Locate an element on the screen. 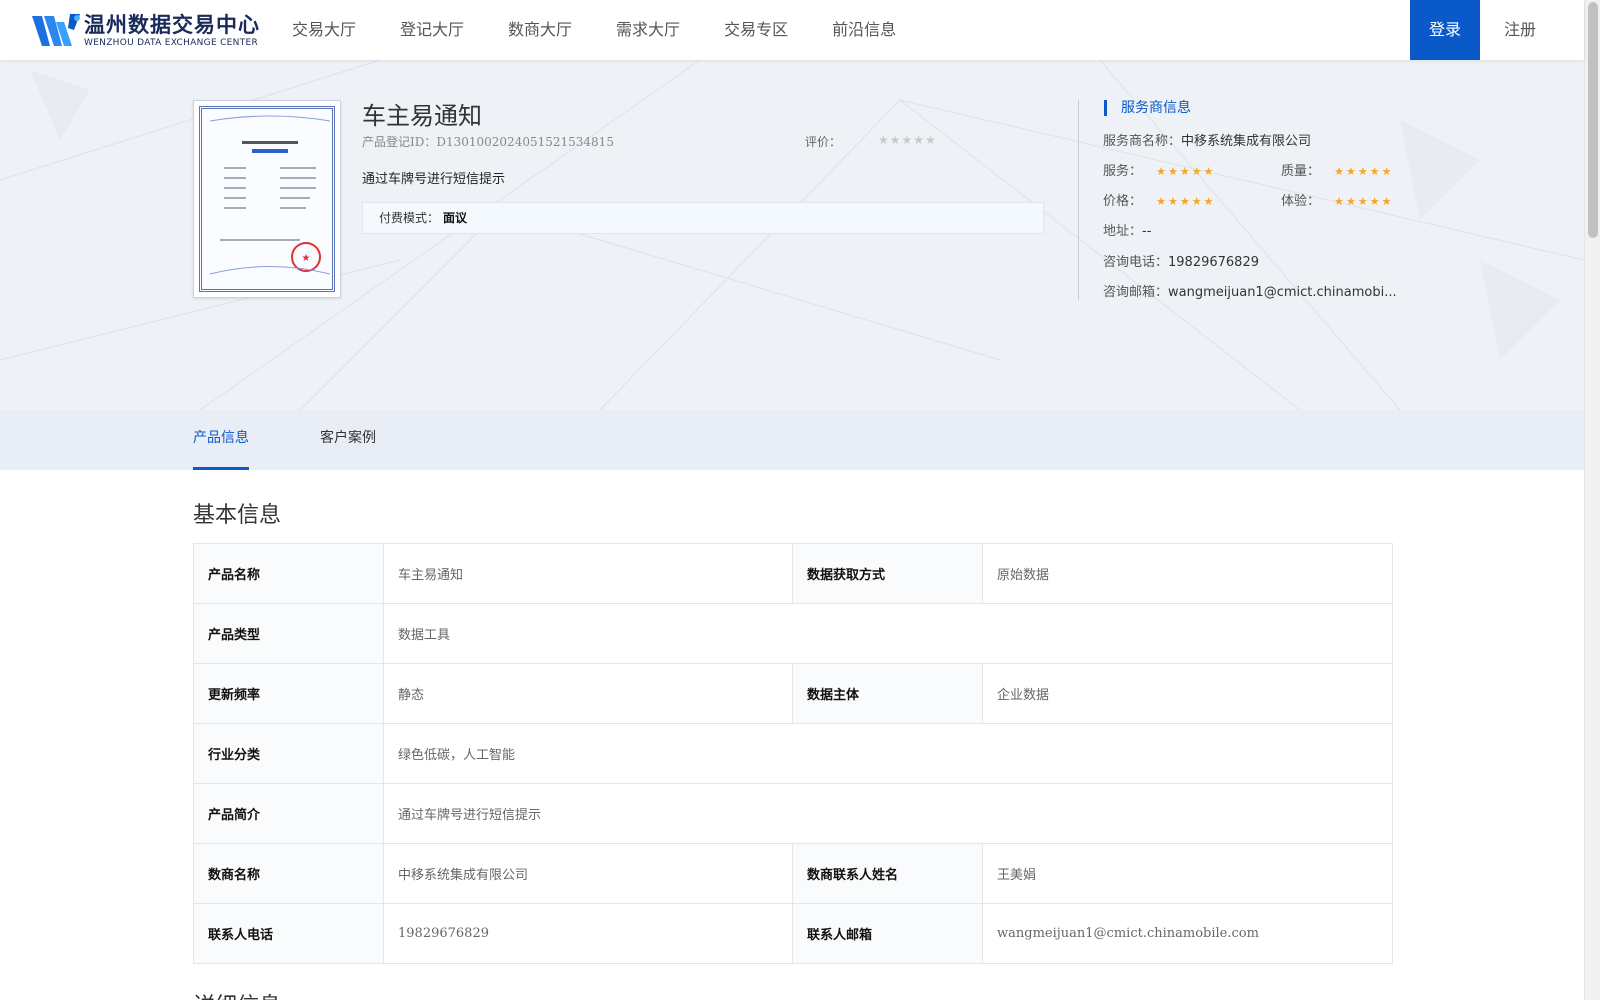 This screenshot has width=1600, height=1000. table-row: 更新频率 静态 数据主体 企业数据 is located at coordinates (793, 693).